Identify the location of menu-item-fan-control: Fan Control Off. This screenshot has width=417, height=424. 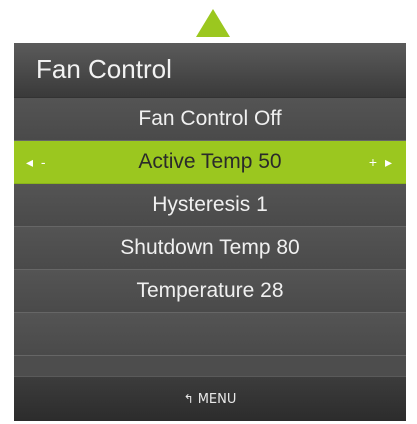
(210, 119).